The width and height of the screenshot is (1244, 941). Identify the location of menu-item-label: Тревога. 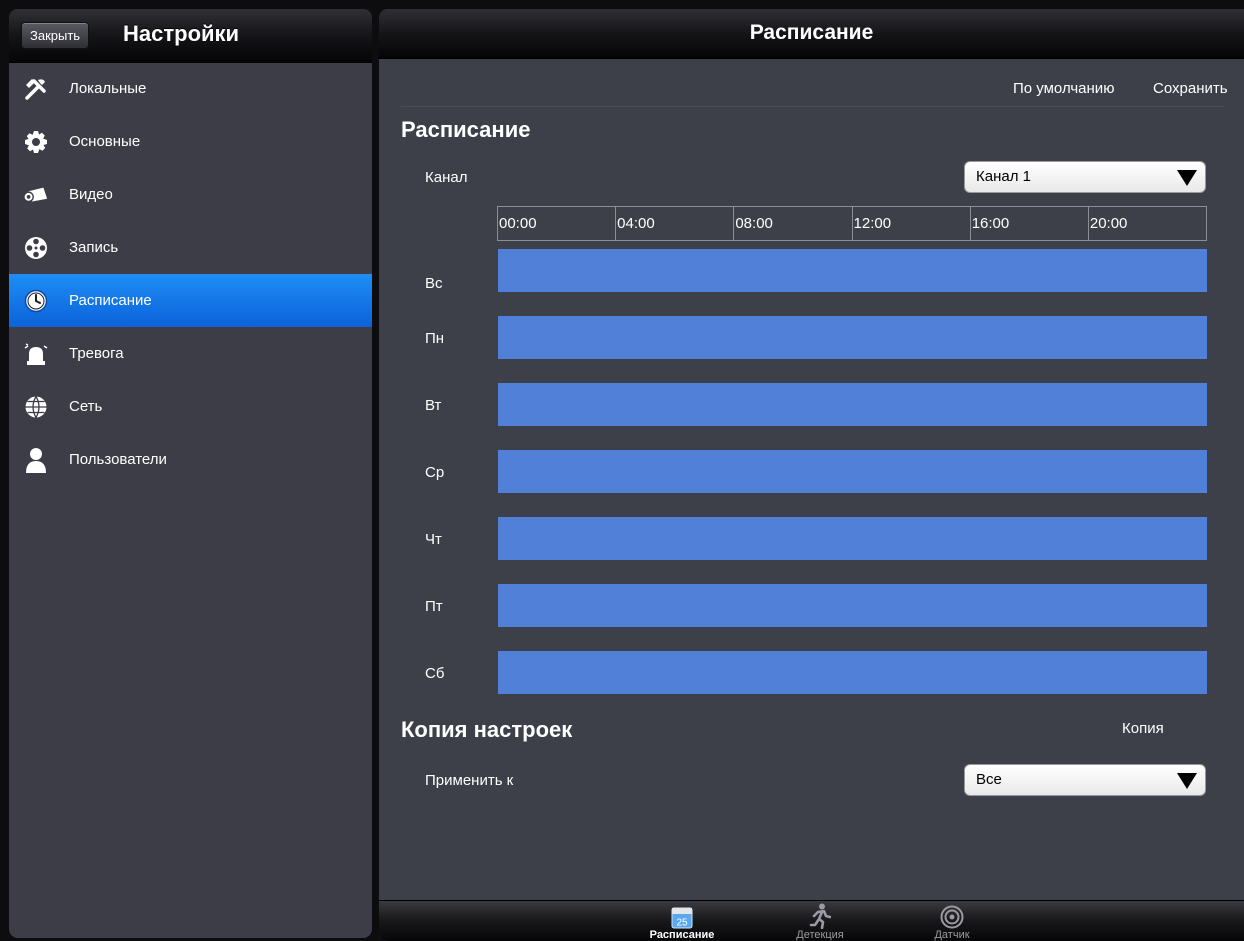
(96, 353).